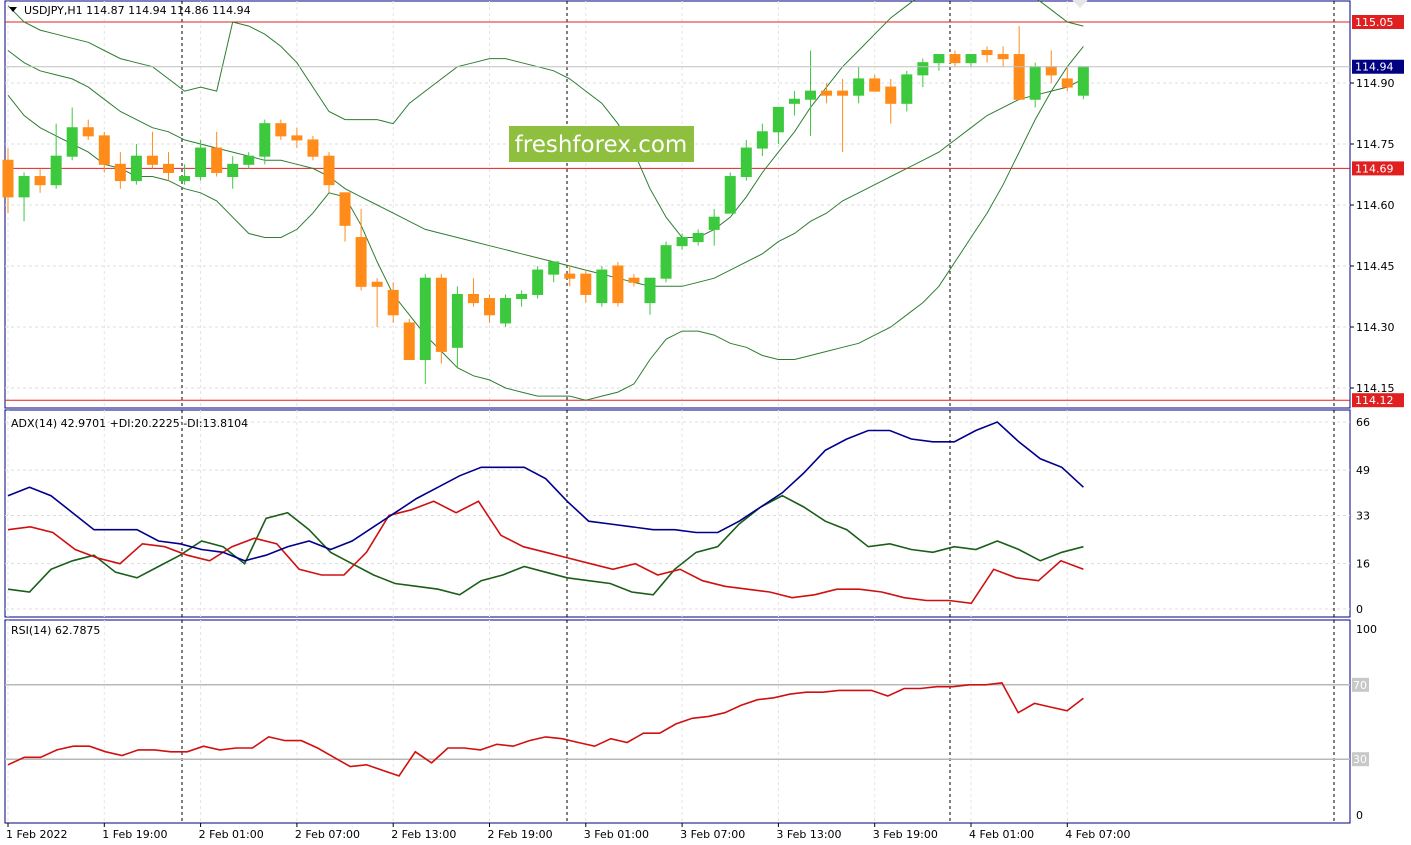 Image resolution: width=1411 pixels, height=845 pixels. Describe the element at coordinates (905, 834) in the screenshot. I see `time-tick-label: 3 Feb 19:00` at that location.